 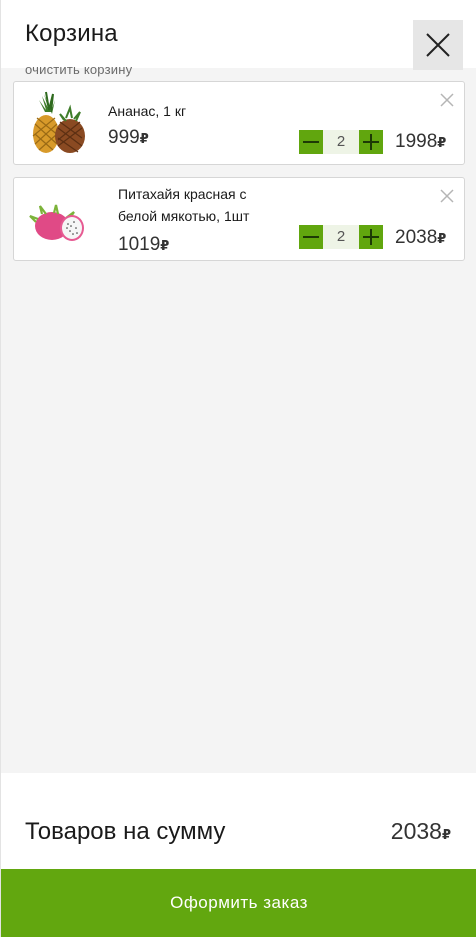 I want to click on close-icon, so click(x=438, y=45).